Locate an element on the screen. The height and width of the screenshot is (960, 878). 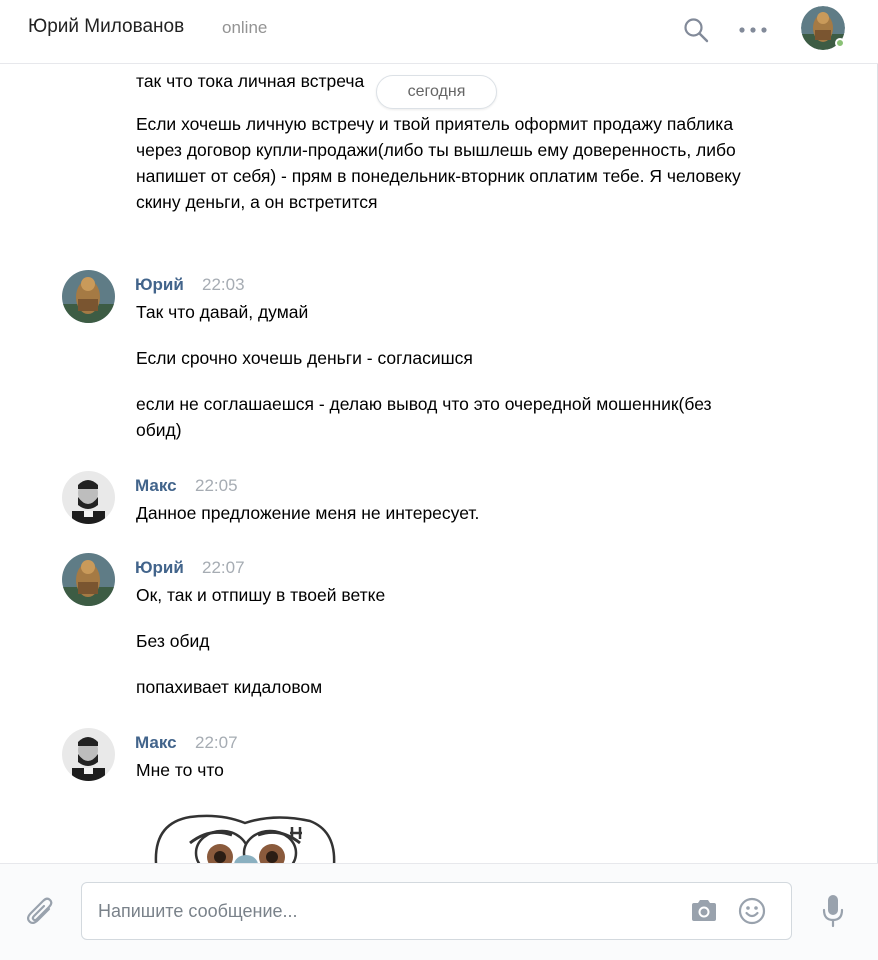
message-text: Без обид is located at coordinates (173, 641).